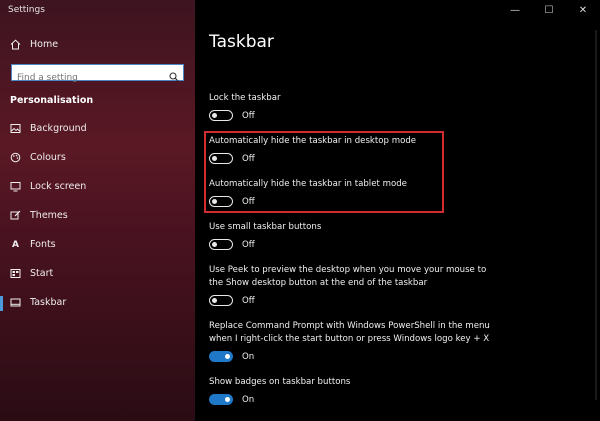 This screenshot has width=600, height=421. I want to click on sidebar-item-home: Home, so click(34, 44).